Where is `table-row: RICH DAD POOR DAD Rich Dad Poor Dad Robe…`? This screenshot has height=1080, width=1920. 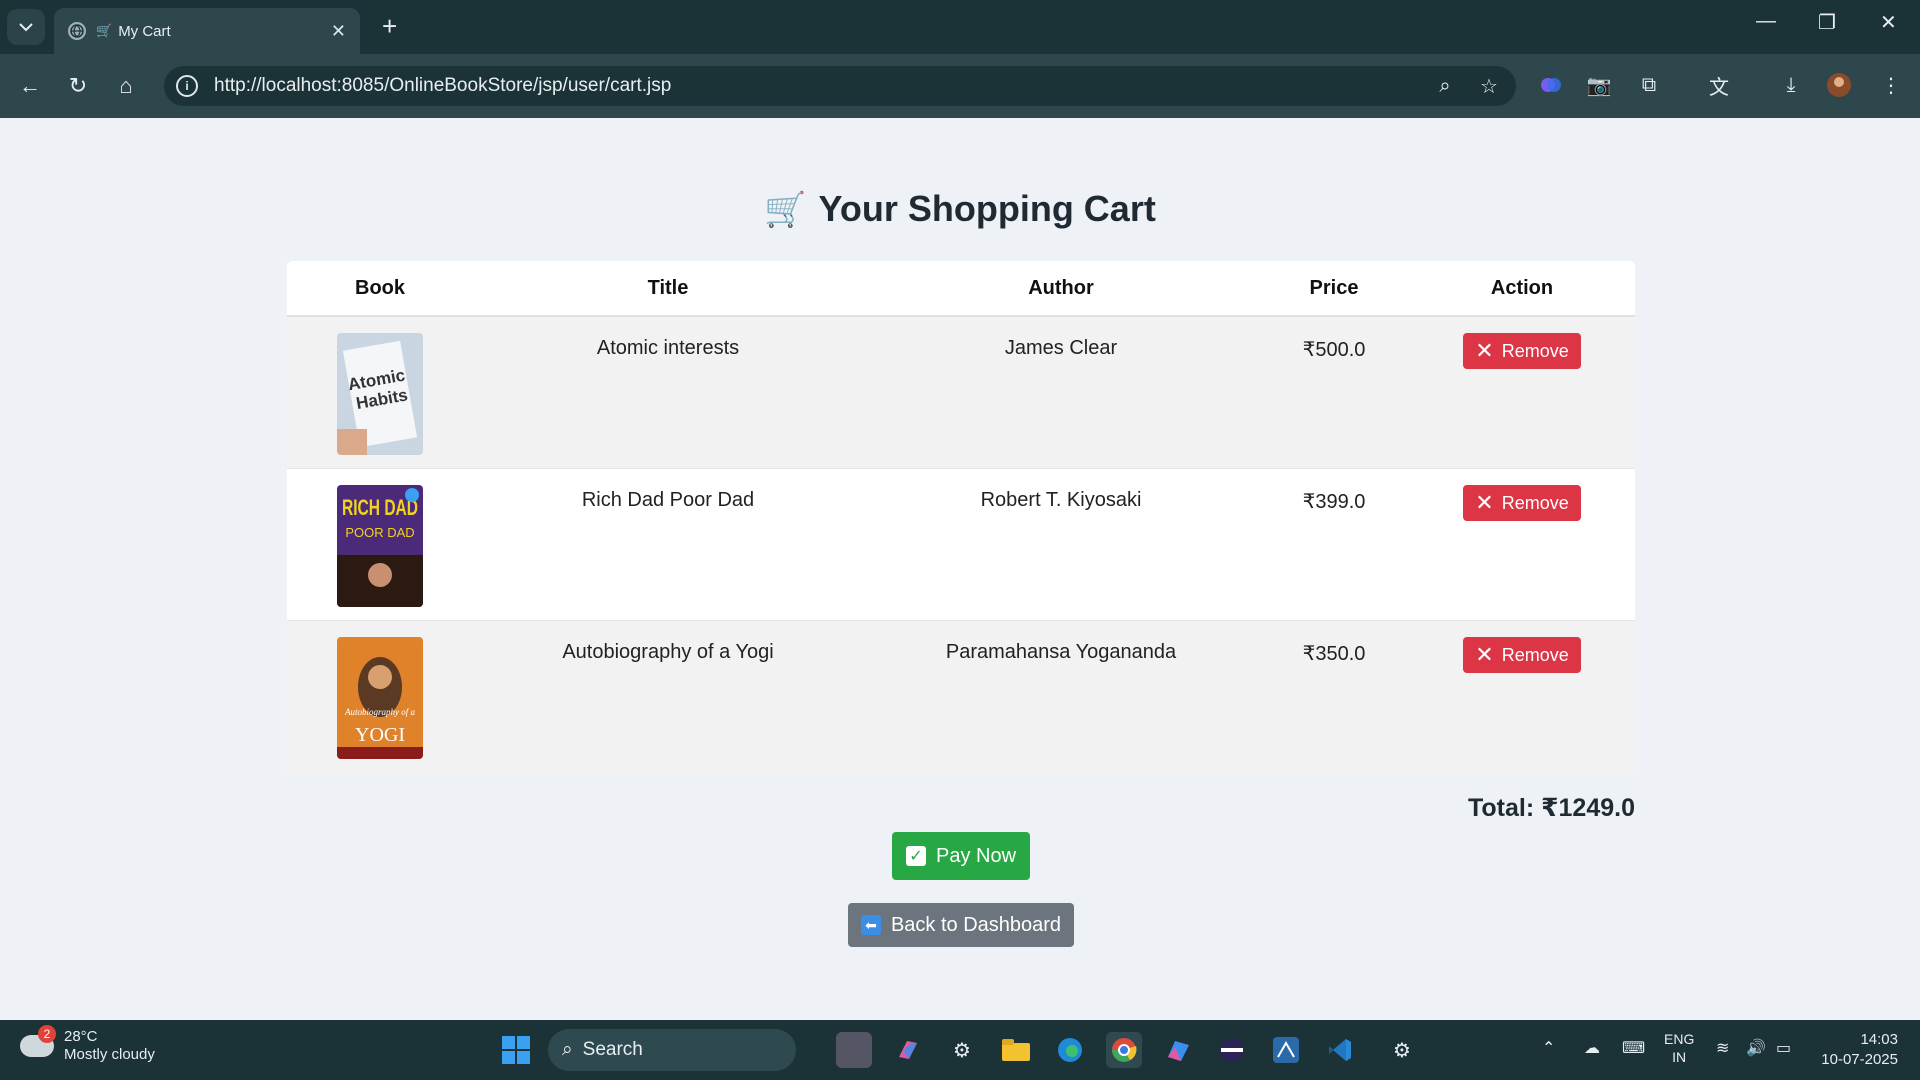
table-row: RICH DAD POOR DAD Rich Dad Poor Dad Robe… is located at coordinates (961, 545).